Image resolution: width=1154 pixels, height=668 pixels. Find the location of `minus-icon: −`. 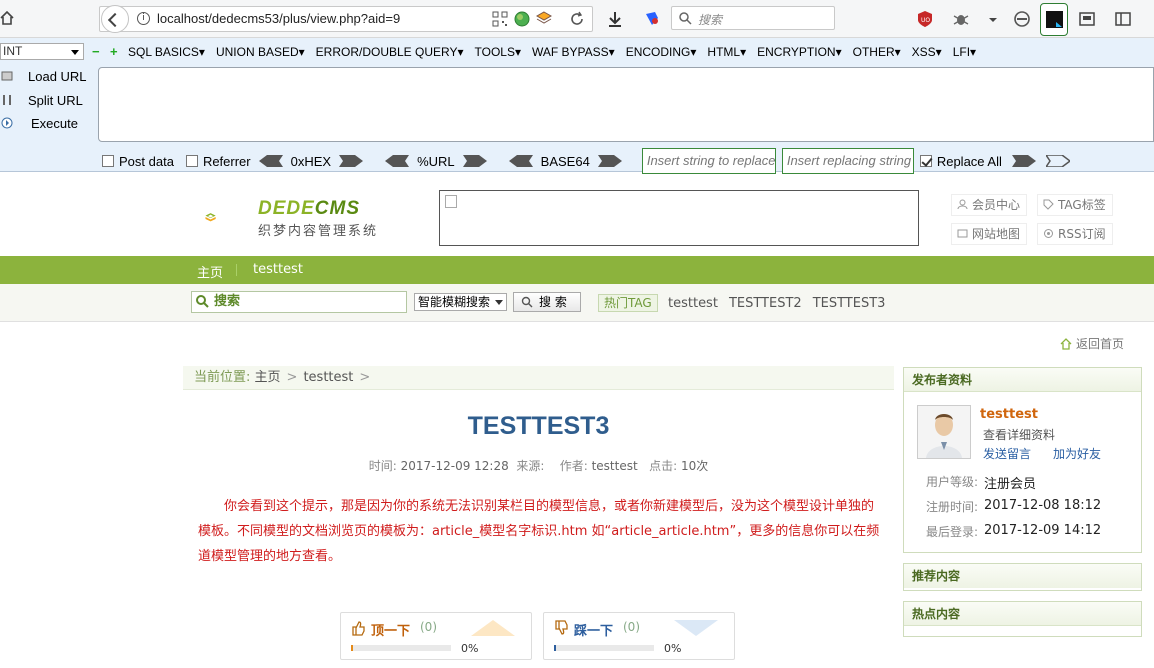

minus-icon: − is located at coordinates (97, 51).